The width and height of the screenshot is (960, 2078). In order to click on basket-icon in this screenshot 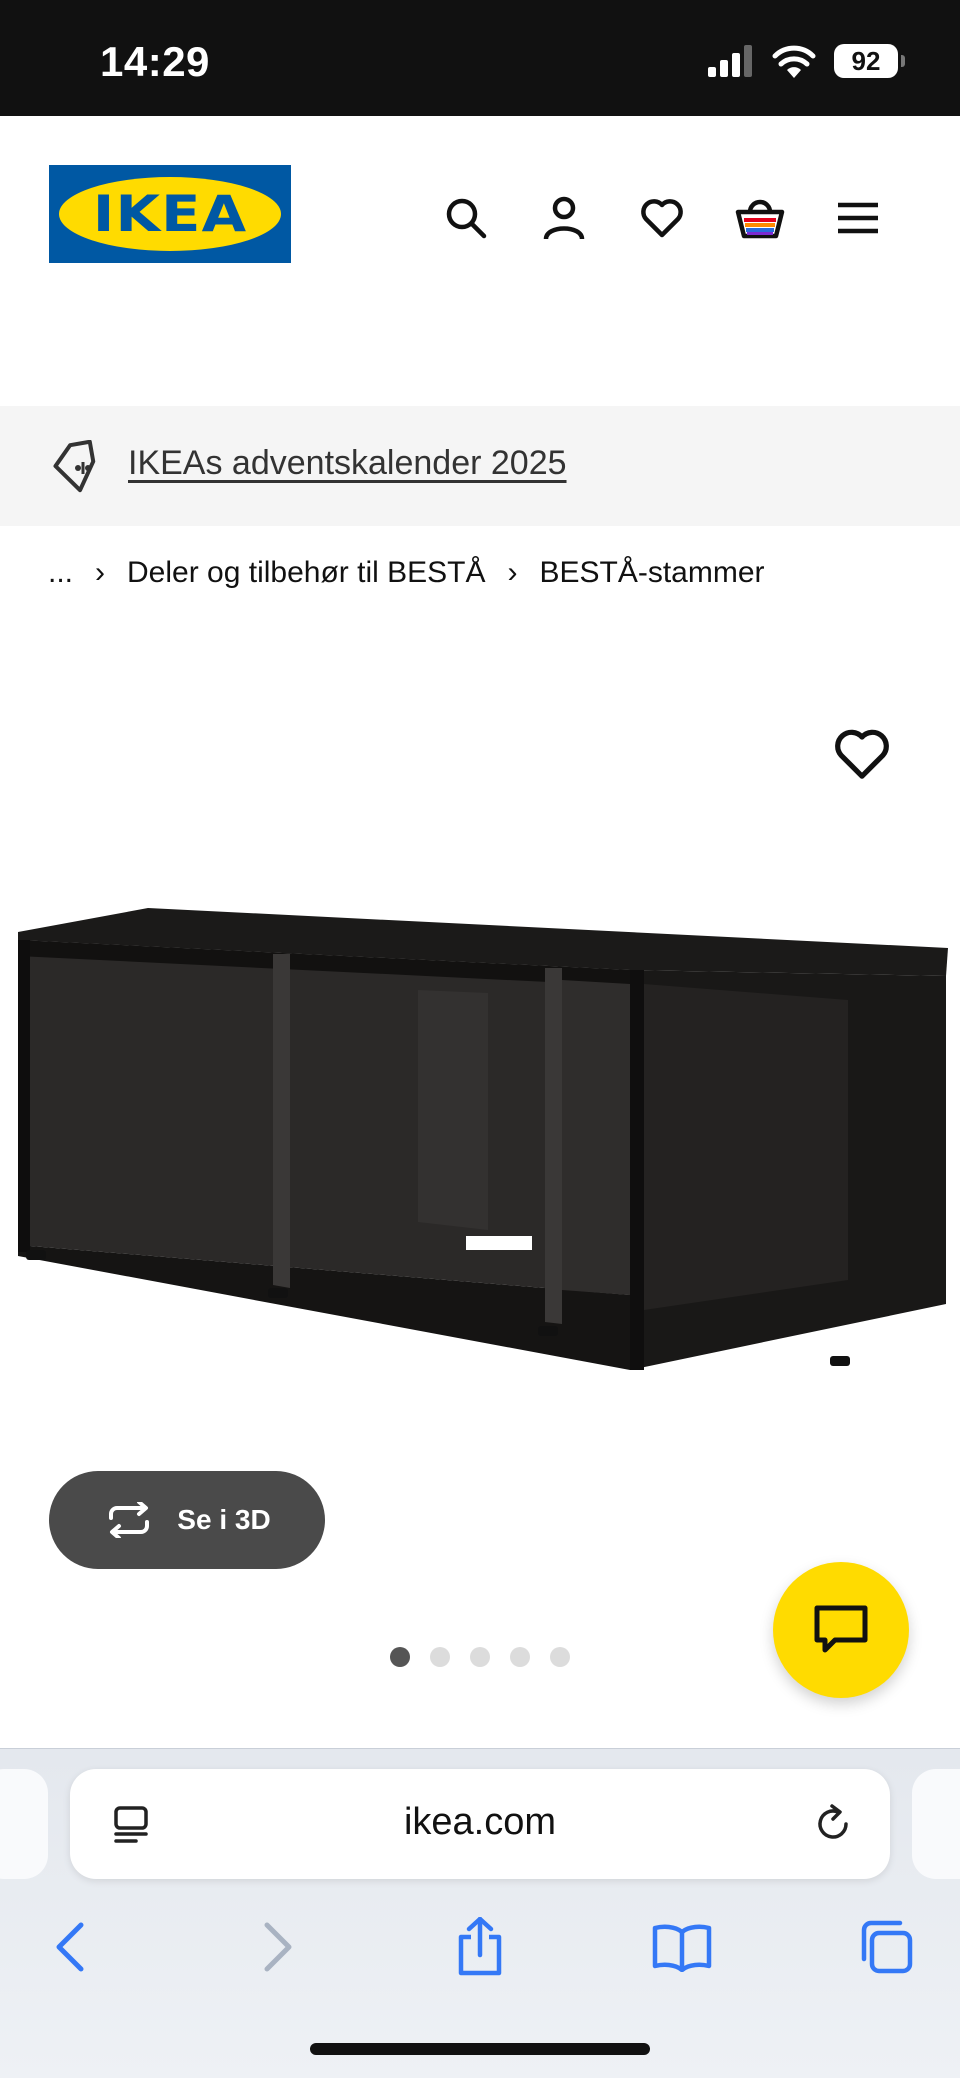, I will do `click(760, 219)`.